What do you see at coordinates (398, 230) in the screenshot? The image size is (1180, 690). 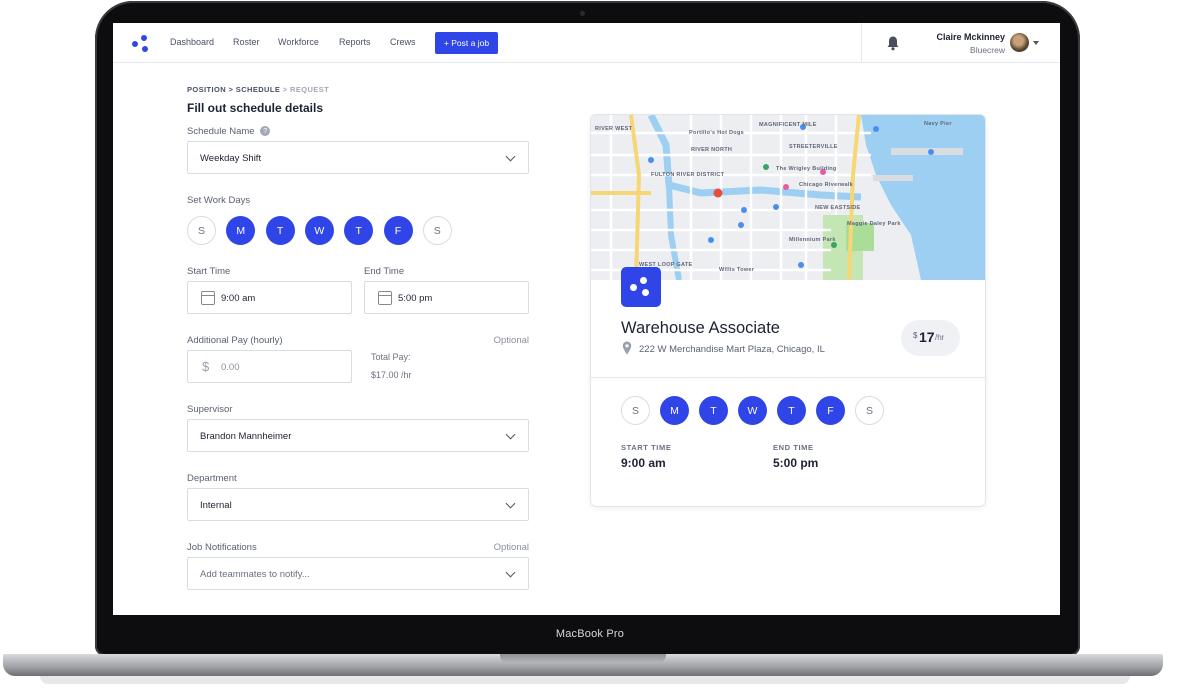 I see `work-day-toggle: F` at bounding box center [398, 230].